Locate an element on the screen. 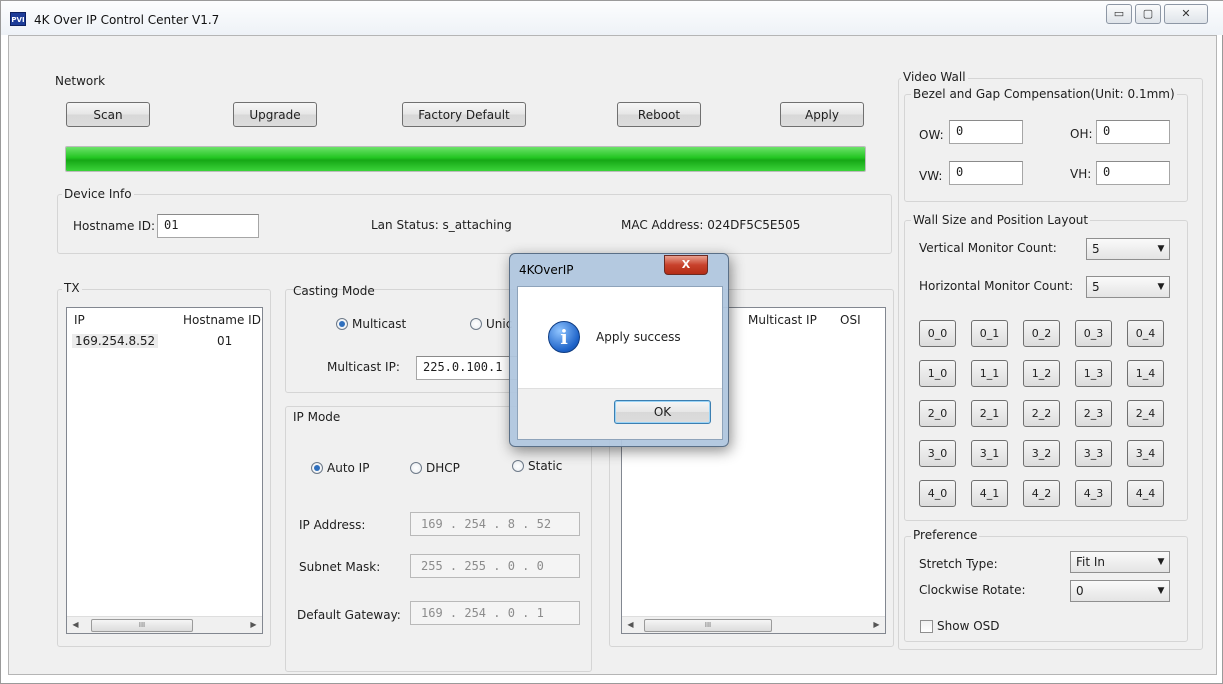 The image size is (1223, 684). device-info-label: Device Info is located at coordinates (98, 194).